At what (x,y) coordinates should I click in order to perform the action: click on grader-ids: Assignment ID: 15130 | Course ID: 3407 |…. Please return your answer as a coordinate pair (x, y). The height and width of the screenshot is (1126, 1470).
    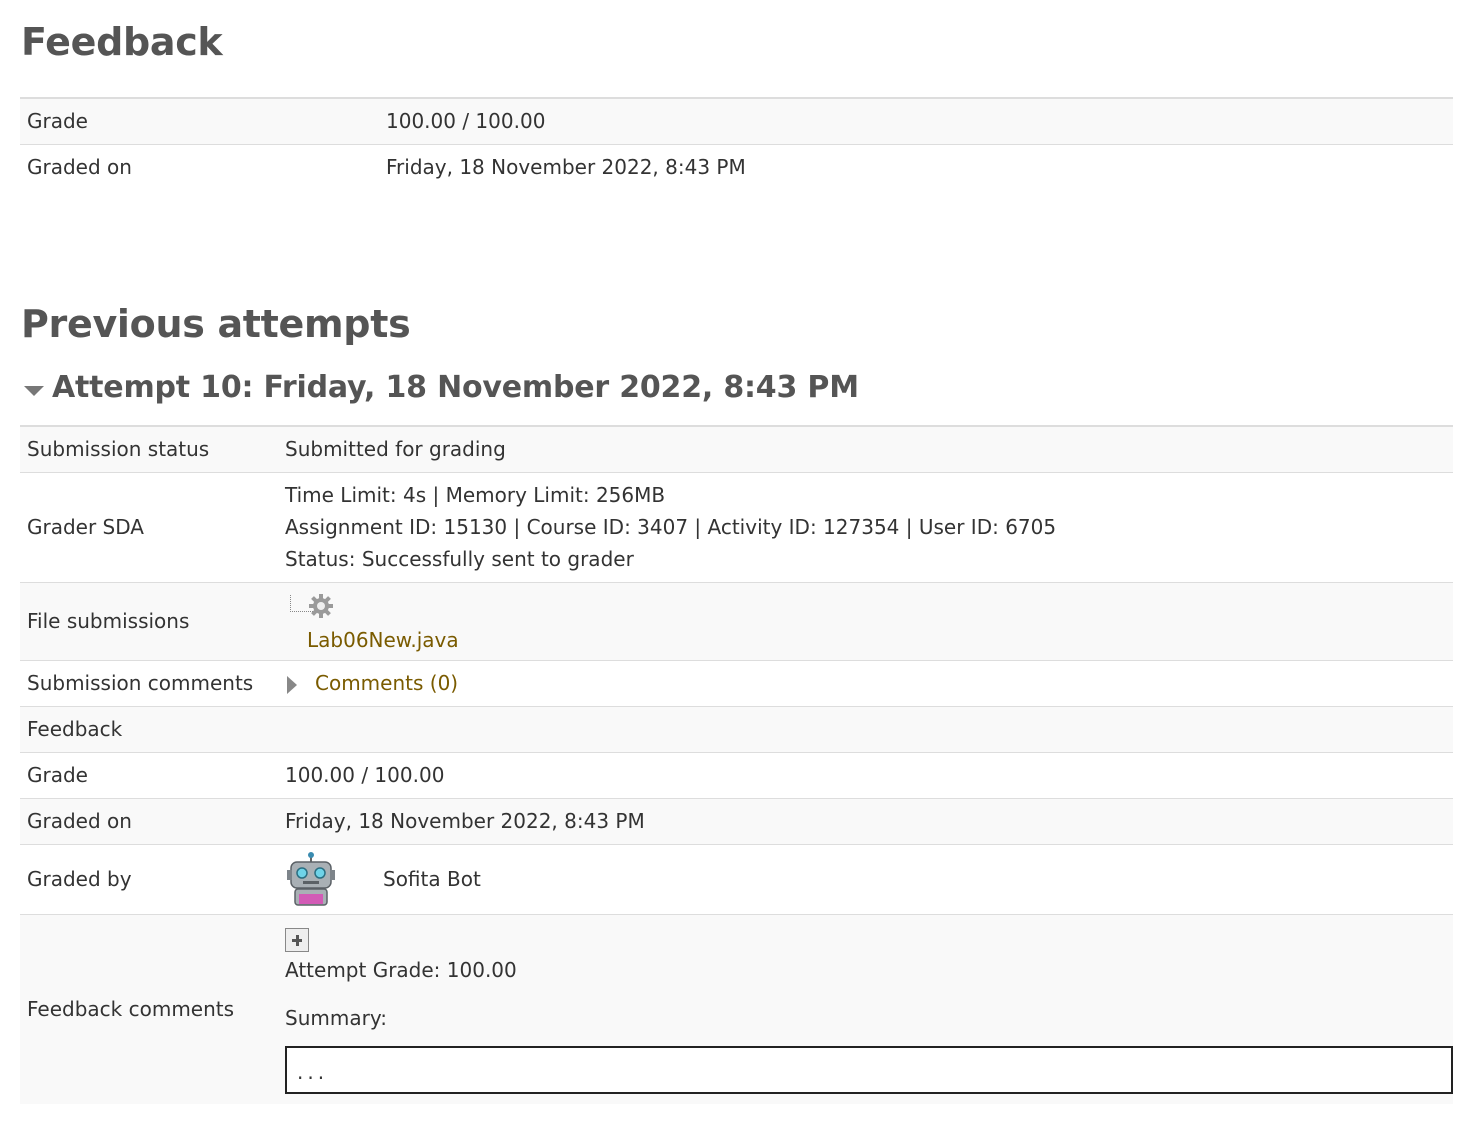
    Looking at the image, I should click on (671, 527).